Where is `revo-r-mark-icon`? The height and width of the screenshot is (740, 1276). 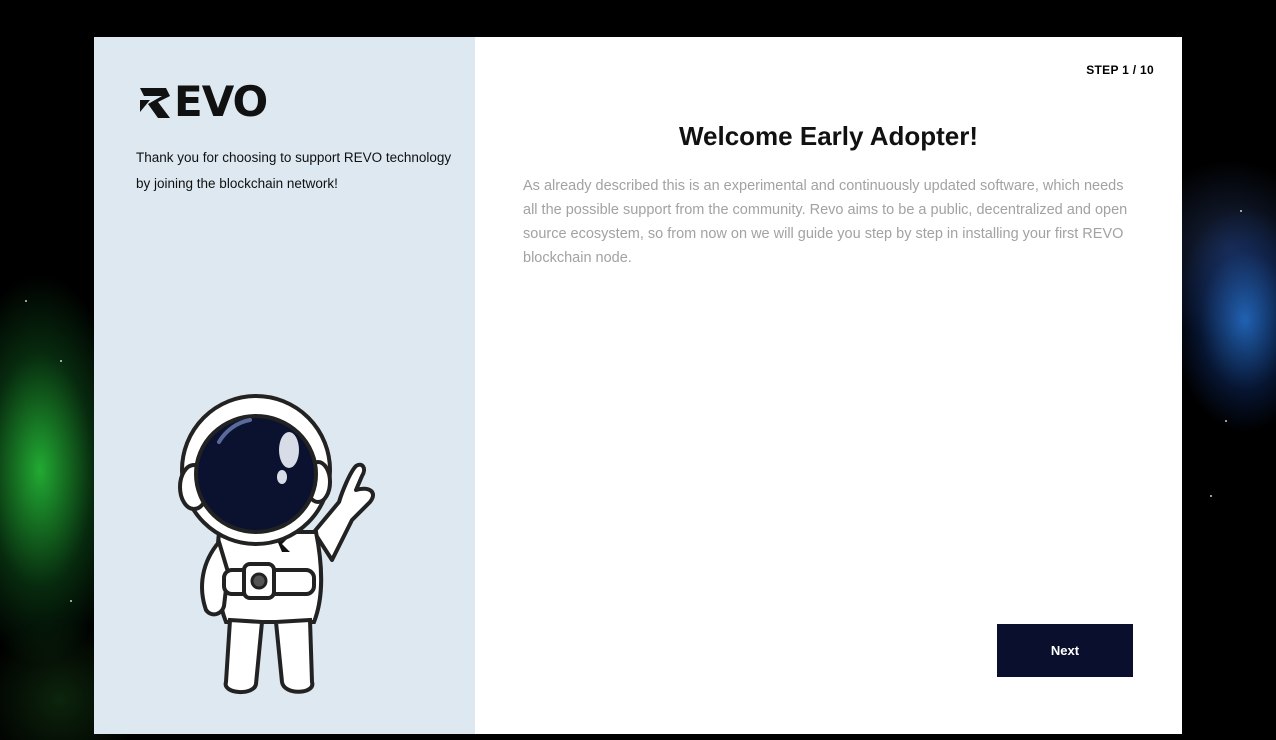 revo-r-mark-icon is located at coordinates (155, 103).